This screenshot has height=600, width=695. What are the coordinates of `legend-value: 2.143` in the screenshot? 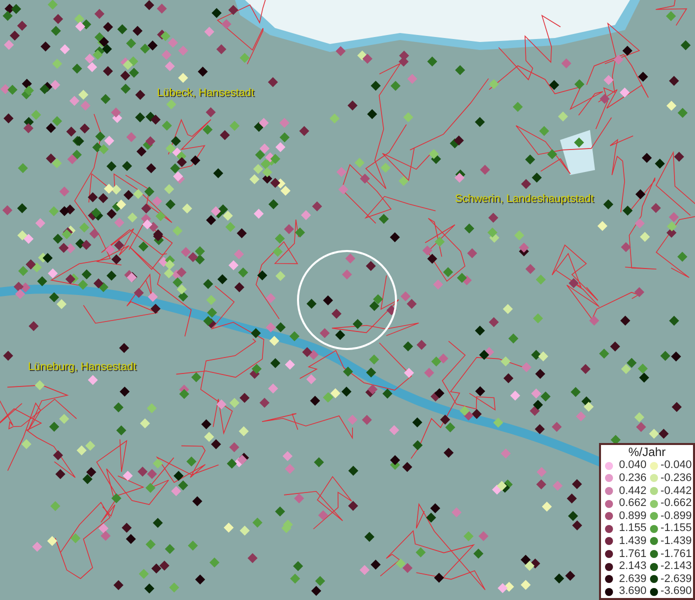 It's located at (633, 566).